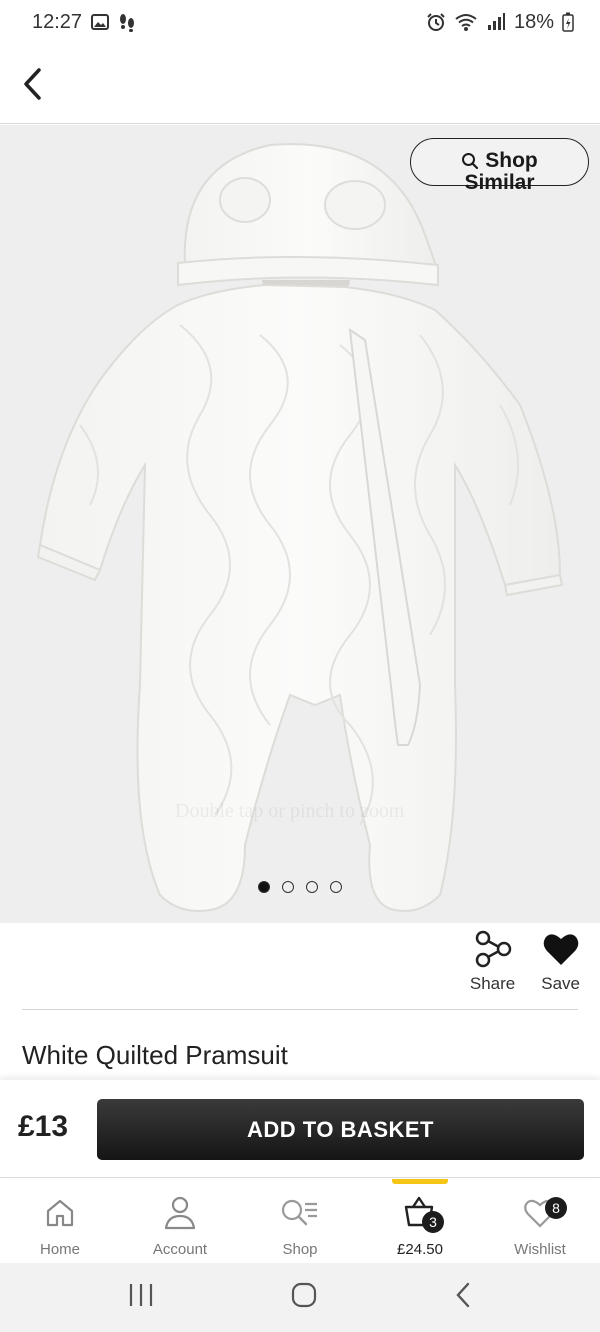  What do you see at coordinates (304, 1295) in the screenshot?
I see `home-circle-icon` at bounding box center [304, 1295].